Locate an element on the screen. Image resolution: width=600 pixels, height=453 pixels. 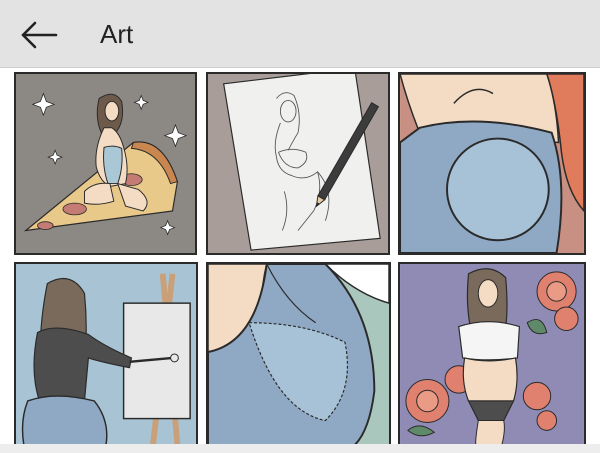
girl-painting-illustration is located at coordinates (106, 354).